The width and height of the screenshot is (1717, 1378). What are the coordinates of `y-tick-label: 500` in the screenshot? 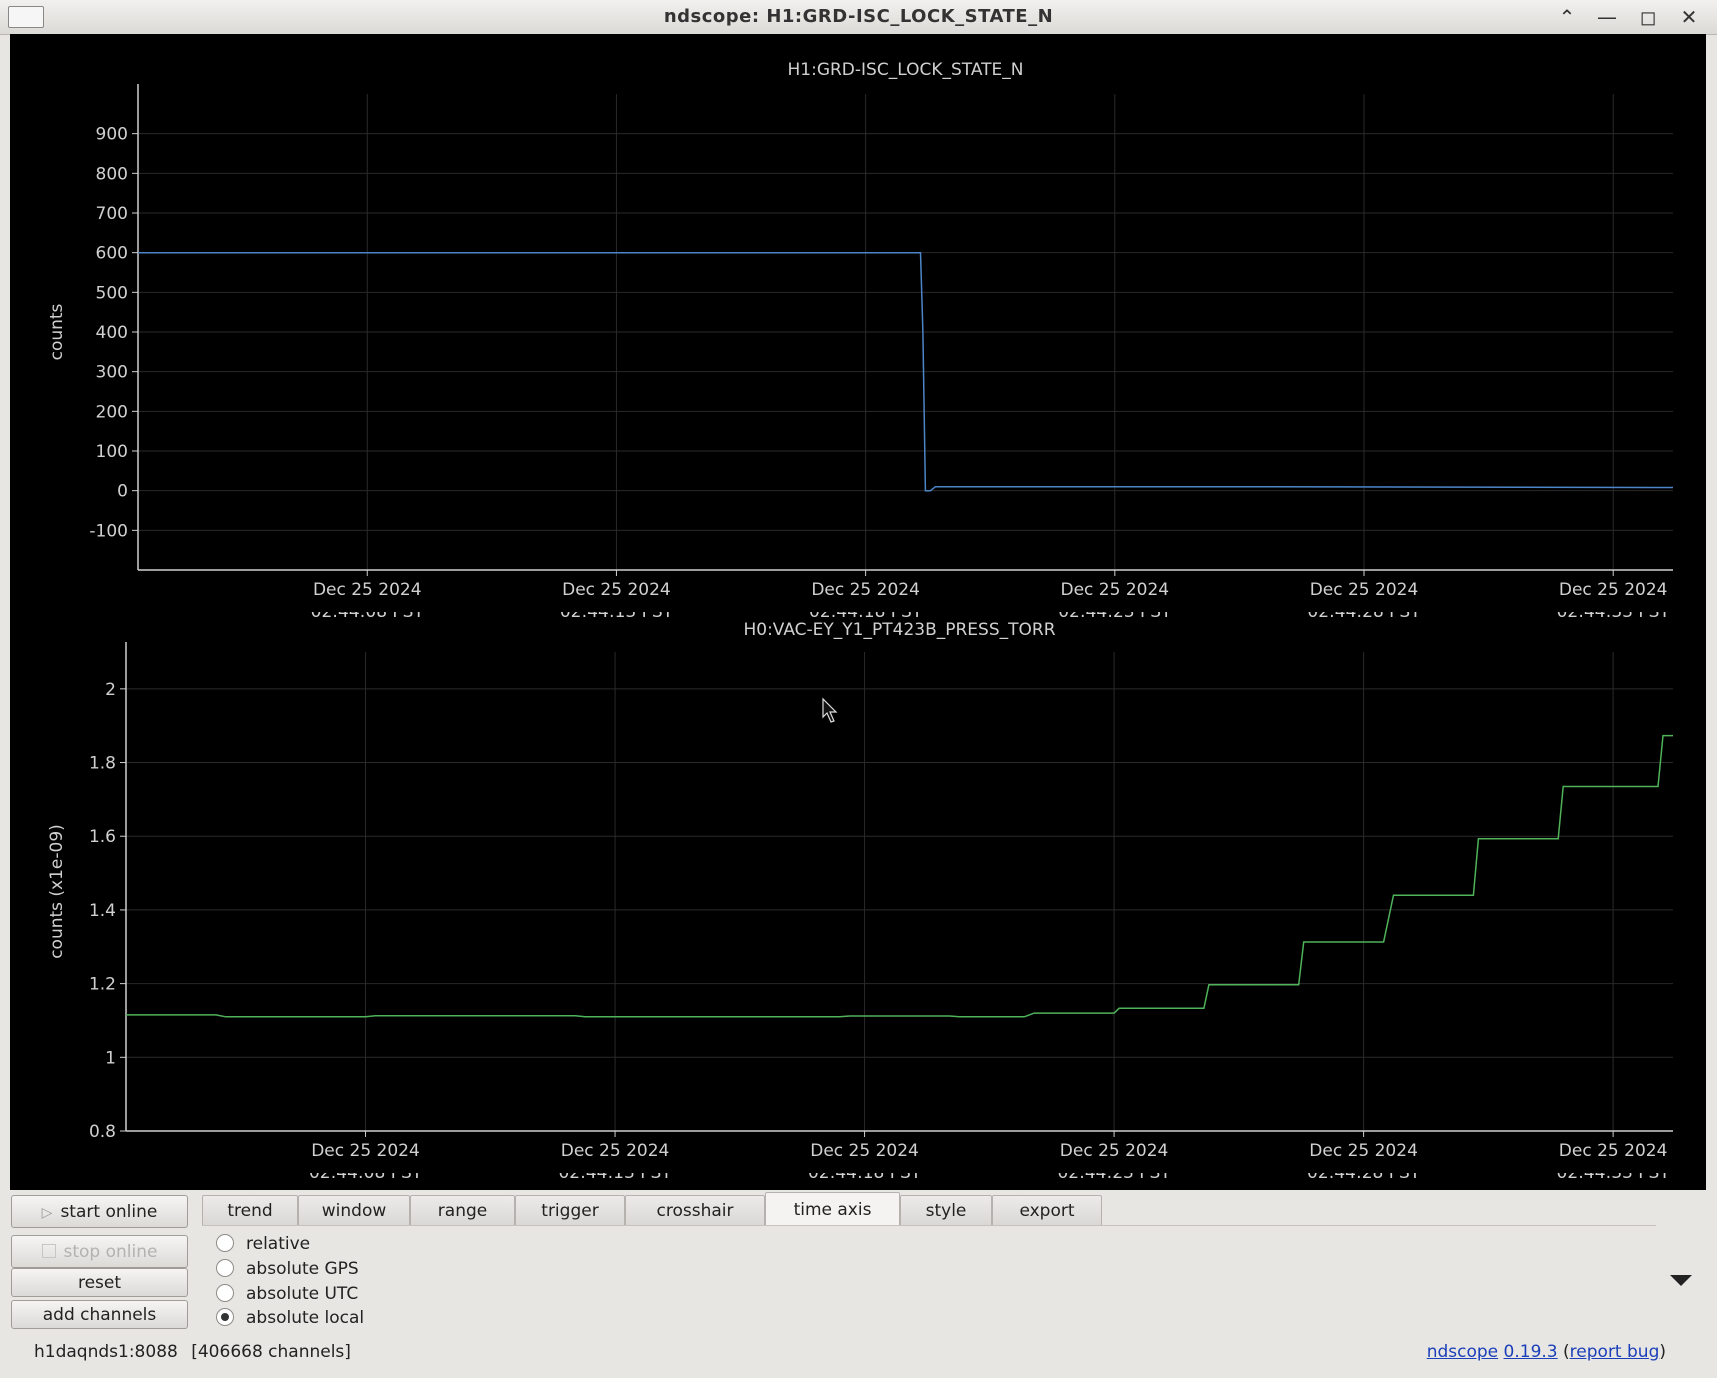 It's located at (112, 293).